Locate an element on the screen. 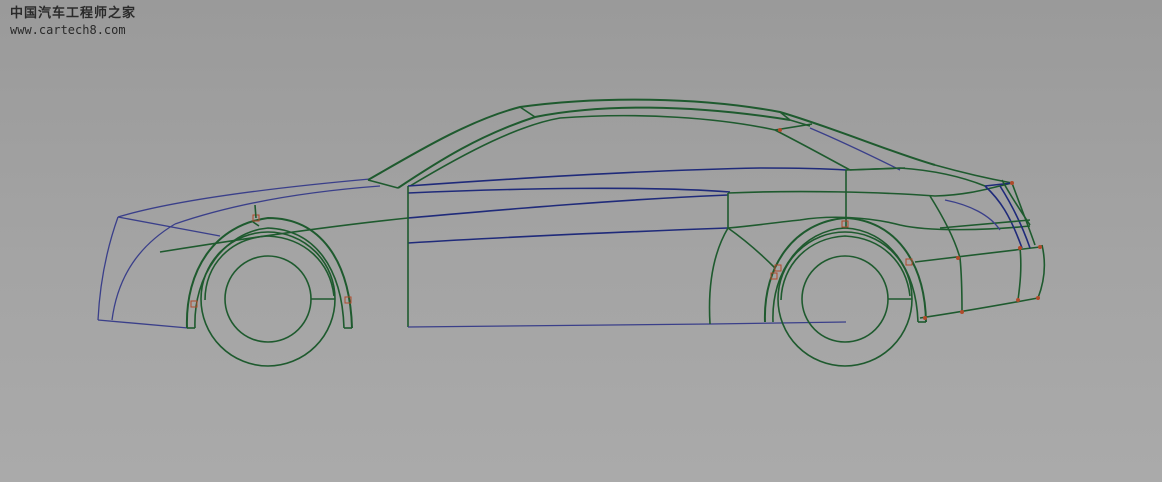 This screenshot has width=1162, height=482. front-fascia-curves is located at coordinates (239, 253).